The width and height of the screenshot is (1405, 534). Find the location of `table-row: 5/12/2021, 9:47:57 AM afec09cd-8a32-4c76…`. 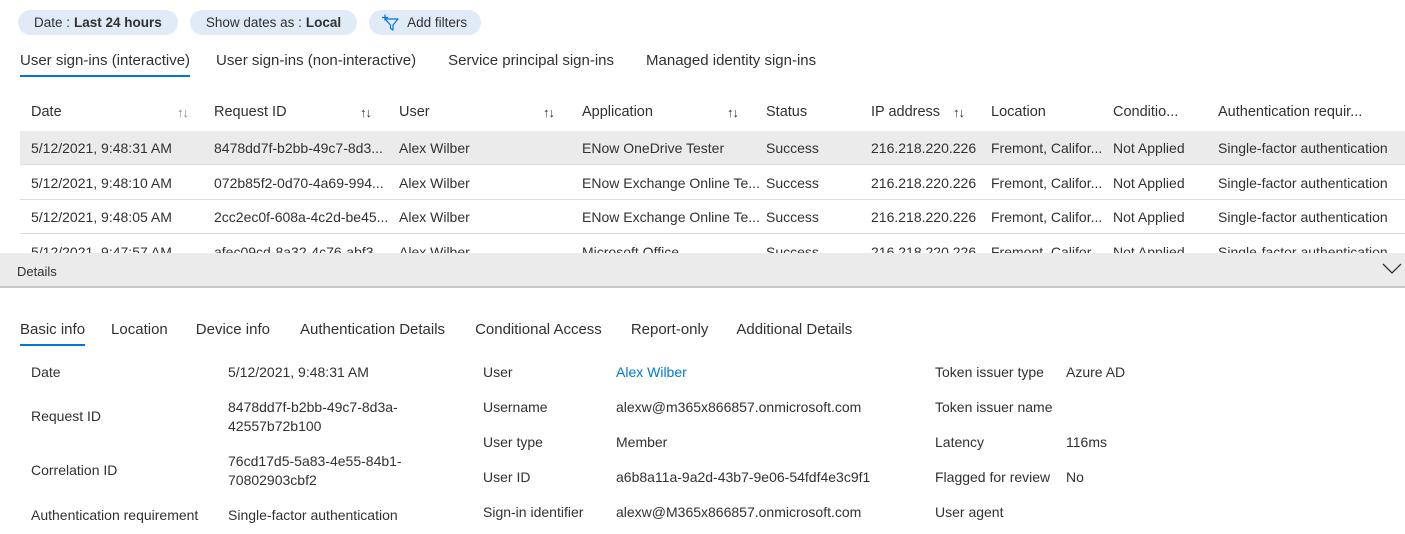

table-row: 5/12/2021, 9:47:57 AM afec09cd-8a32-4c76… is located at coordinates (712, 244).